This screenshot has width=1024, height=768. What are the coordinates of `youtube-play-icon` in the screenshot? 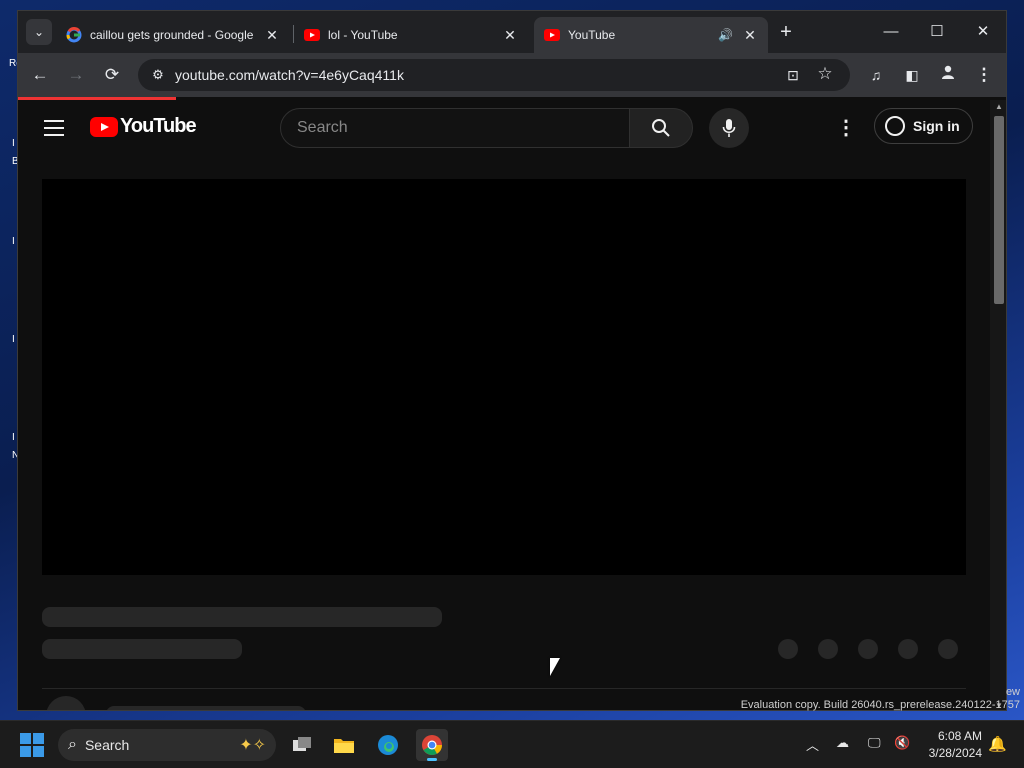 It's located at (104, 126).